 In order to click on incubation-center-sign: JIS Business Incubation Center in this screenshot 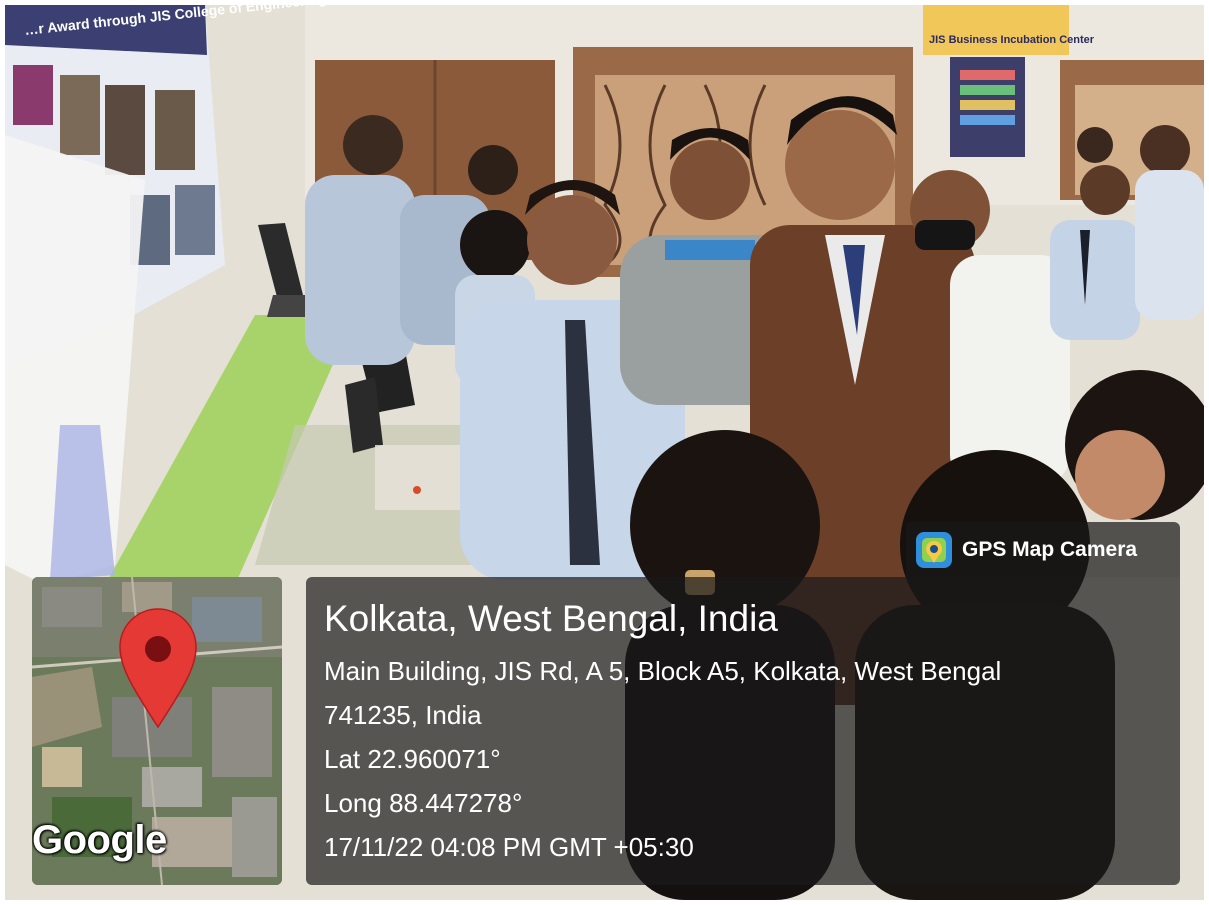, I will do `click(1009, 30)`.